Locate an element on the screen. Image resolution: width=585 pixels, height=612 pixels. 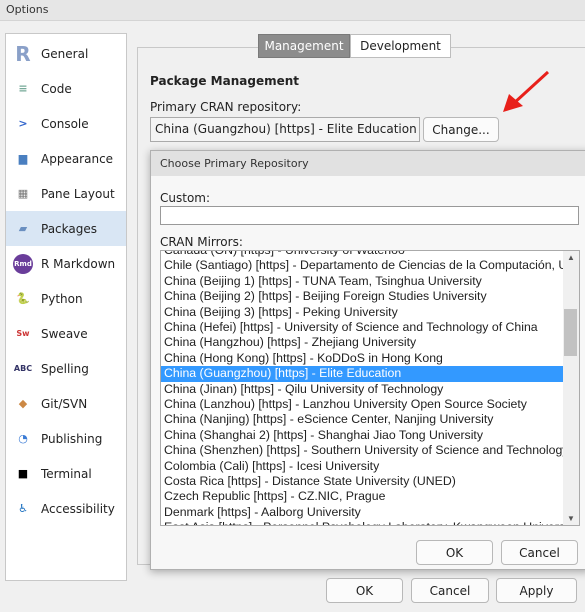
section-title: Package Management is located at coordinates (224, 81).